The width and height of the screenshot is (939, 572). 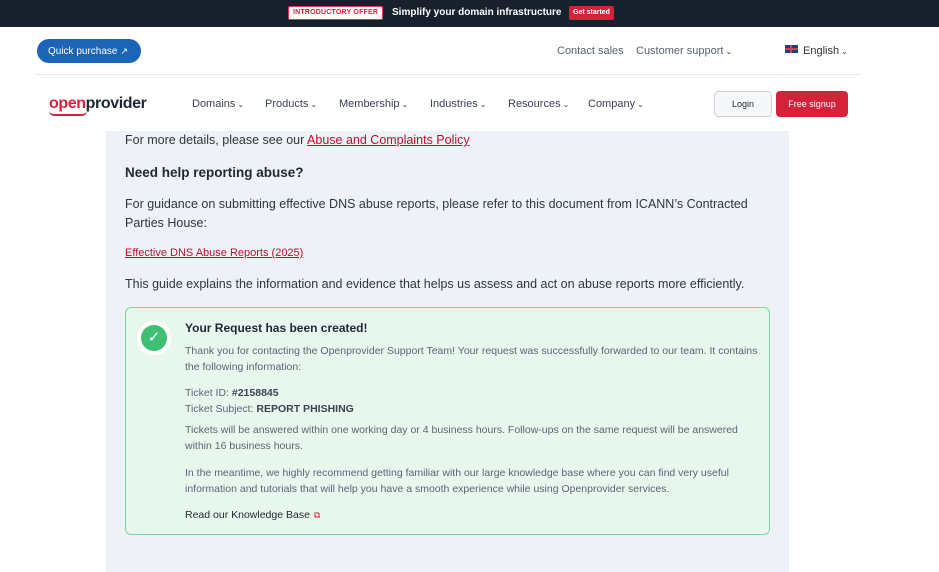 What do you see at coordinates (214, 172) in the screenshot?
I see `help-heading: Need help reporting abuse?` at bounding box center [214, 172].